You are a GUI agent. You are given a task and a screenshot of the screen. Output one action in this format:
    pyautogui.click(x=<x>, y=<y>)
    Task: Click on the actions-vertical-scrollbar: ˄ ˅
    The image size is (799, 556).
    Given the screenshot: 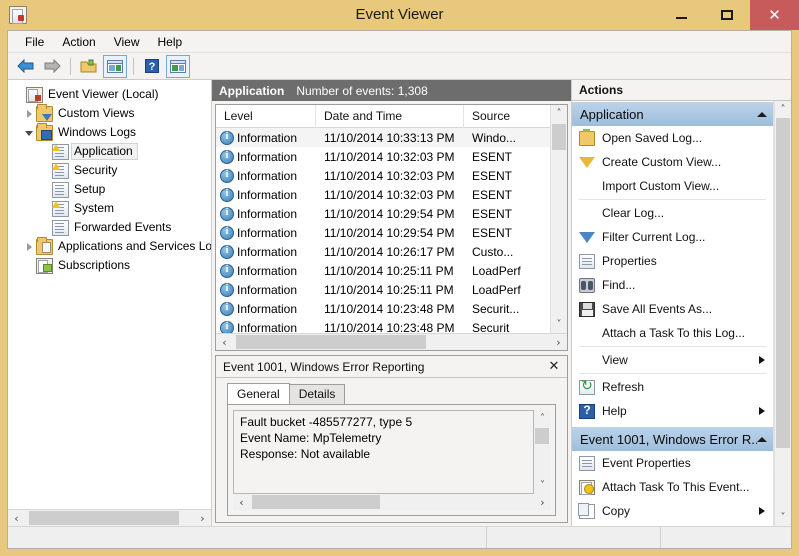 What is the action you would take?
    pyautogui.click(x=782, y=313)
    